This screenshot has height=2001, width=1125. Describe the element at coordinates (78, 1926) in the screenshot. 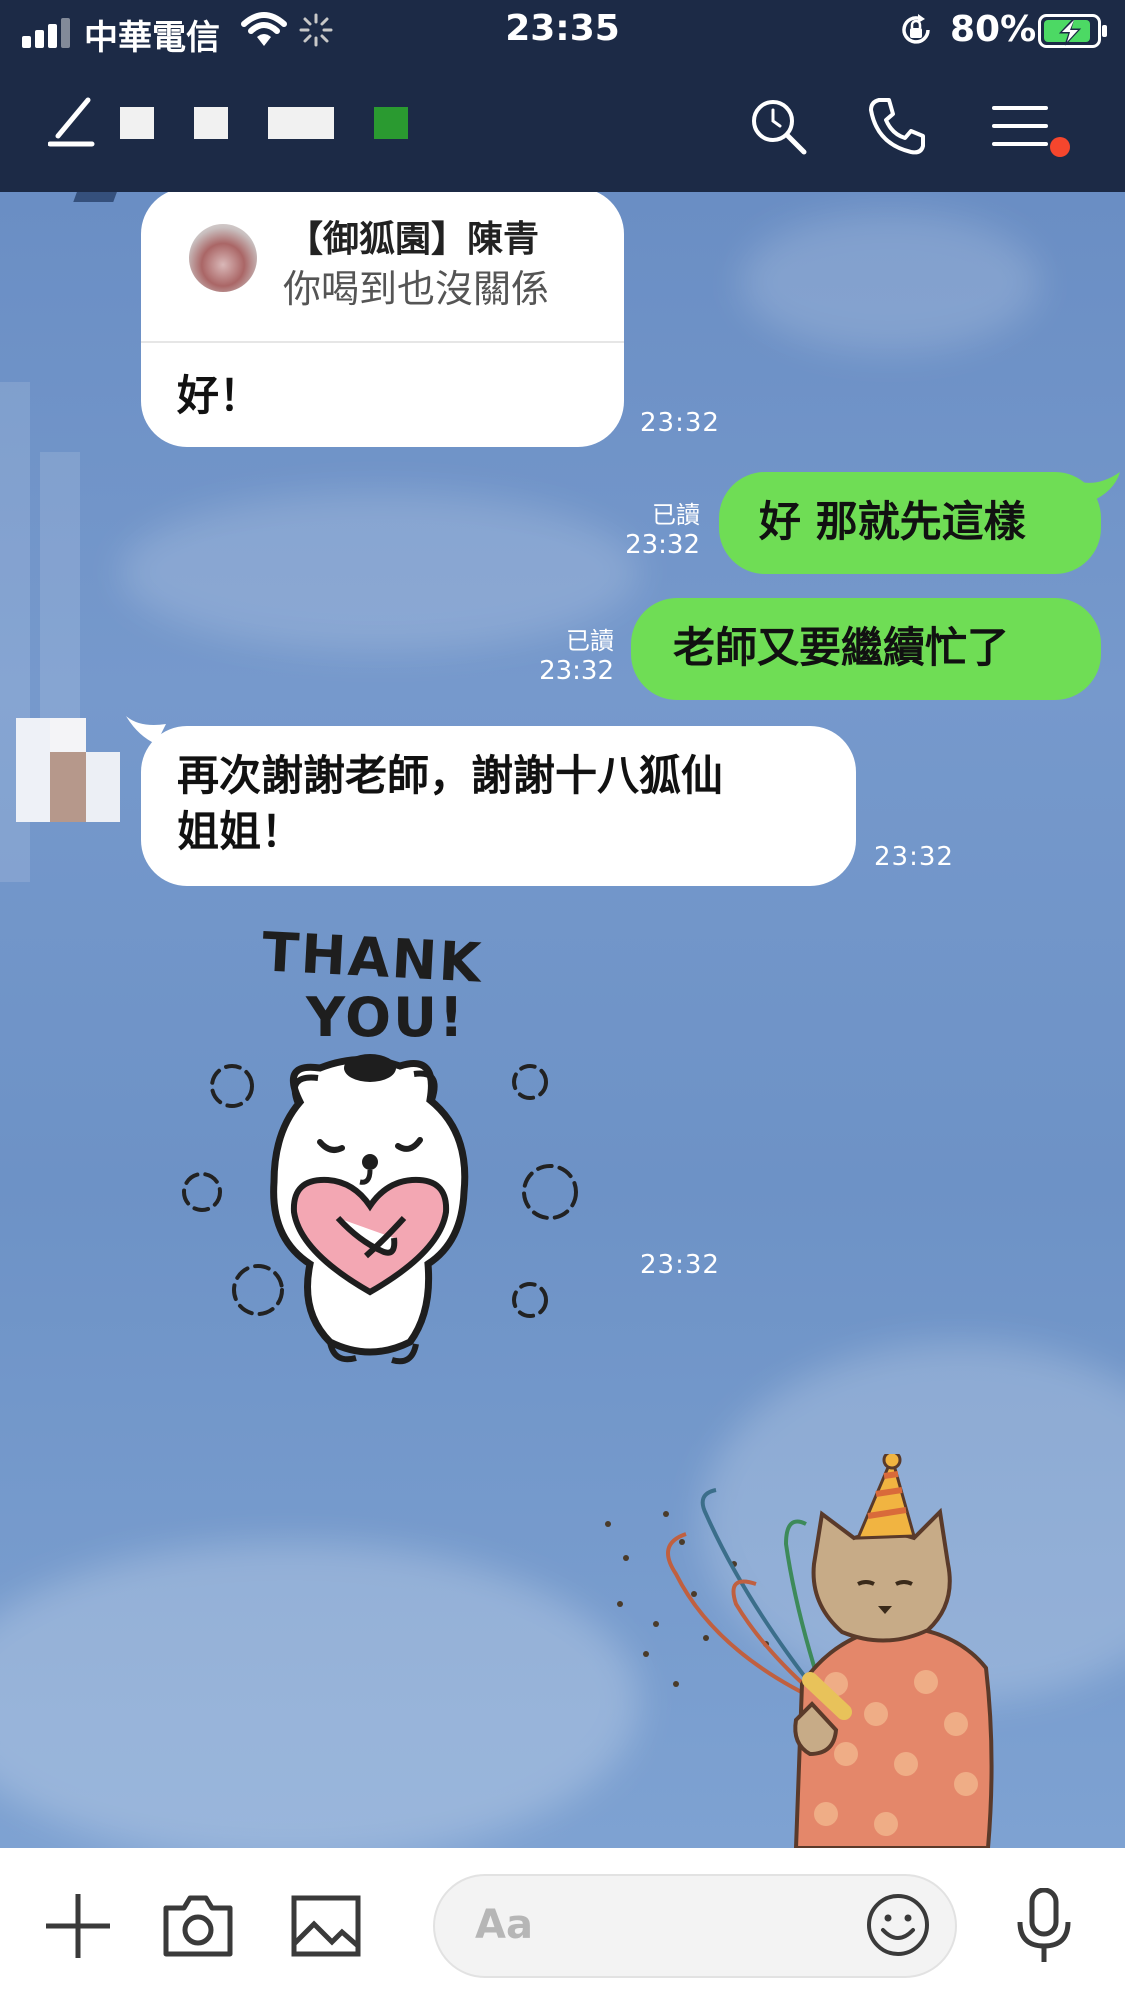

I see `add-icon` at that location.